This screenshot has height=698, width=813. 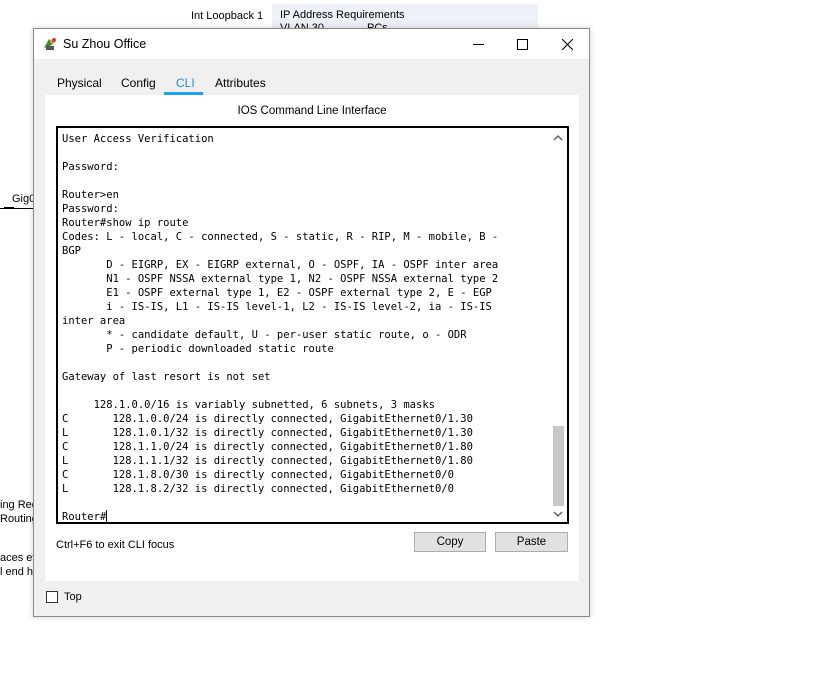 What do you see at coordinates (138, 83) in the screenshot?
I see `tab-config: Config` at bounding box center [138, 83].